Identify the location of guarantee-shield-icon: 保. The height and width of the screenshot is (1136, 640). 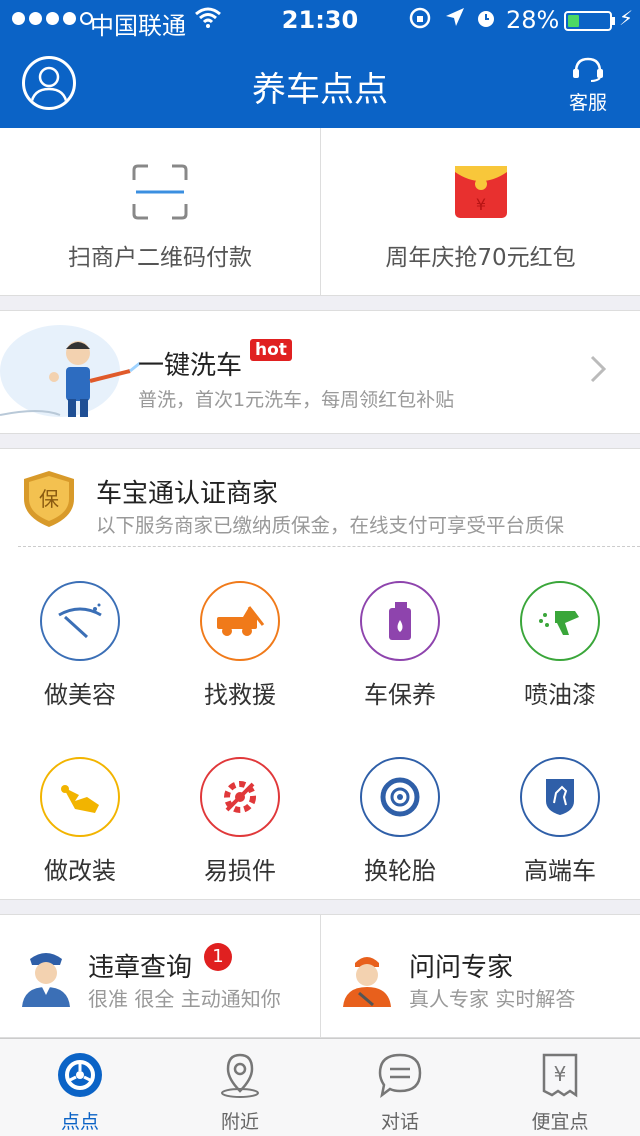
(49, 501).